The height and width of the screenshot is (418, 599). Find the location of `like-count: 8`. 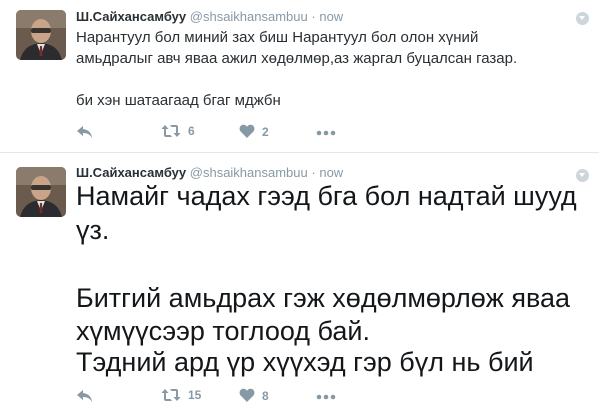

like-count: 8 is located at coordinates (265, 395).